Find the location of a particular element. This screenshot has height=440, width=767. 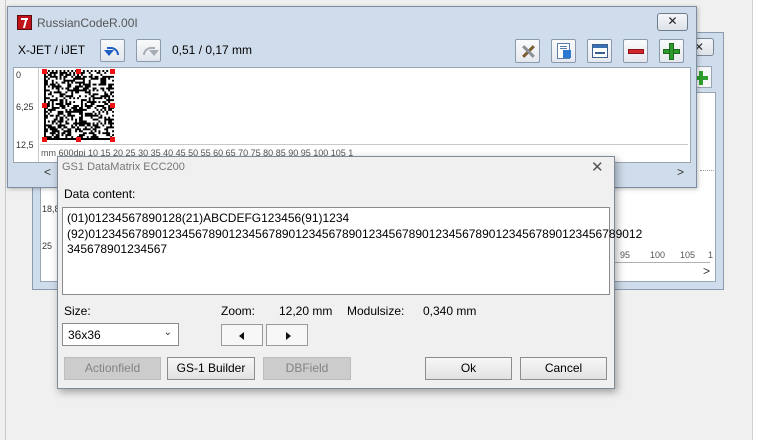

zoom-label: Zoom: is located at coordinates (238, 311).